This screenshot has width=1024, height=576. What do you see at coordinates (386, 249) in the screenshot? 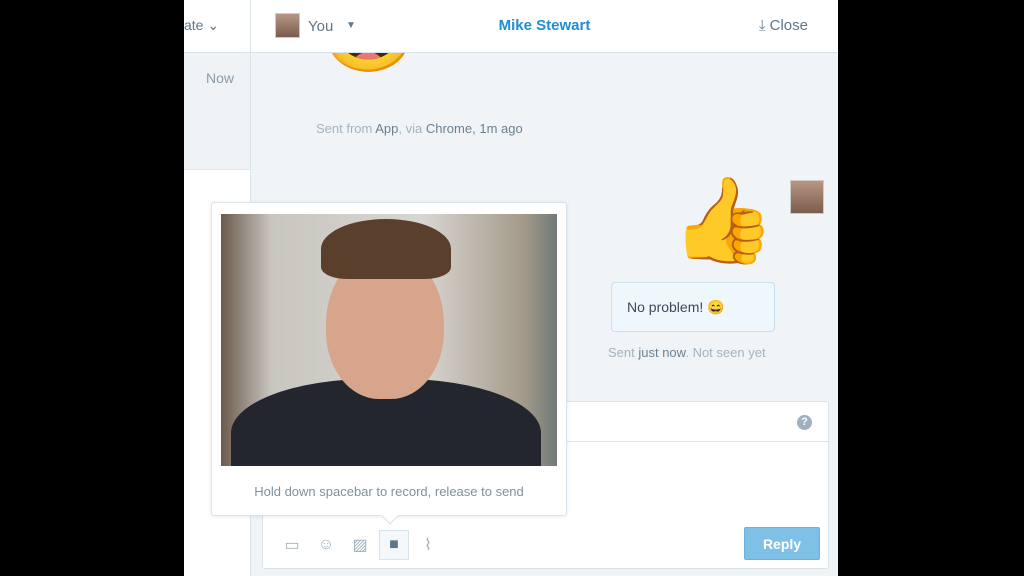
I see `webcam-person-hair` at bounding box center [386, 249].